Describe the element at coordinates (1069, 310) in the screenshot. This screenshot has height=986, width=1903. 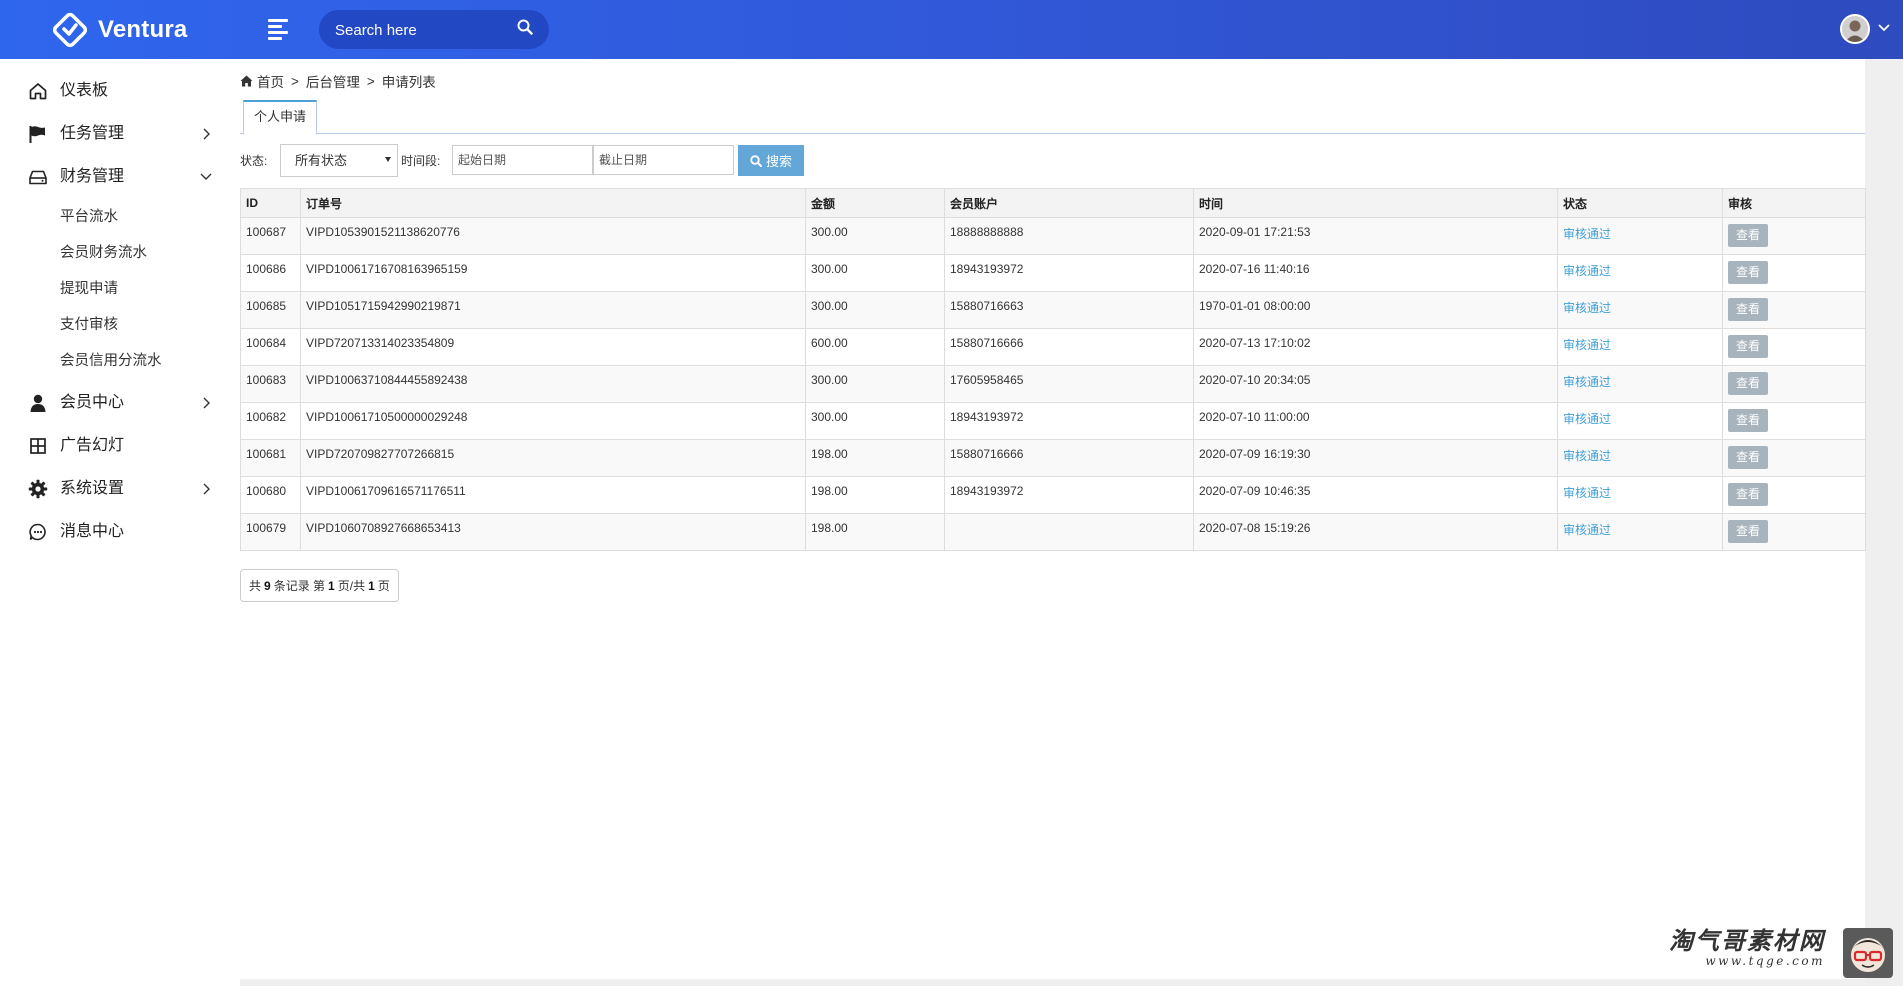
I see `cell-account: 15880716663` at that location.